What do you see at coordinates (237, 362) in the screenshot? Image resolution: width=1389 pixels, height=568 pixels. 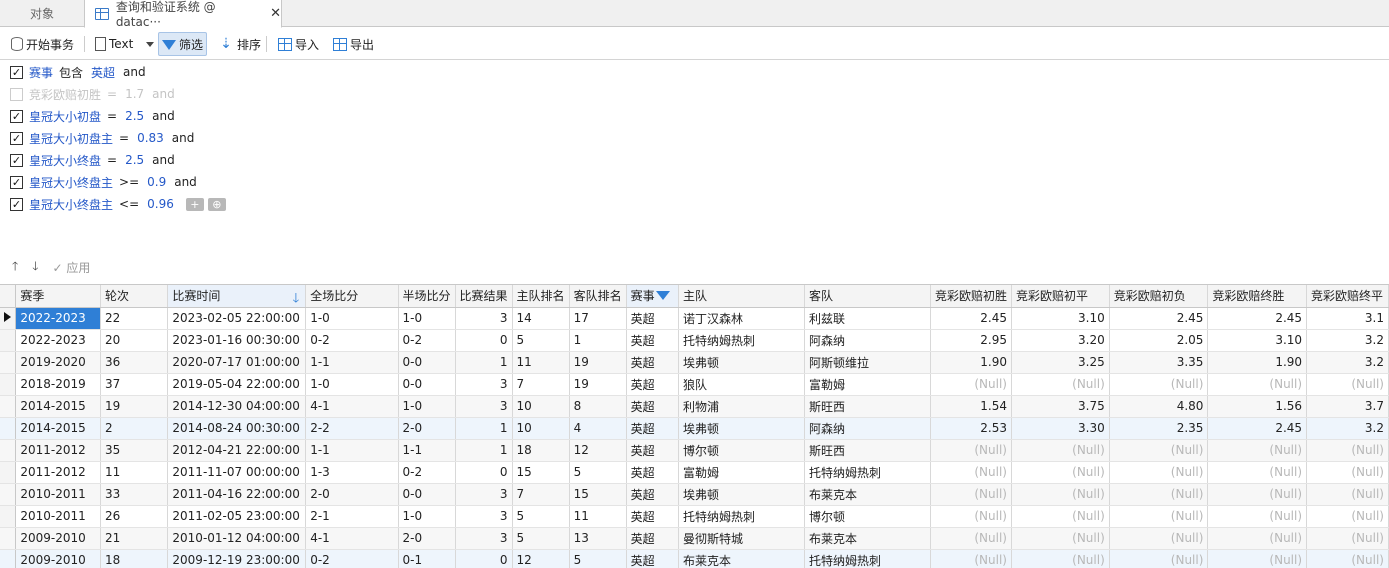 I see `table-cell: 2020-07-17 01:00:00` at bounding box center [237, 362].